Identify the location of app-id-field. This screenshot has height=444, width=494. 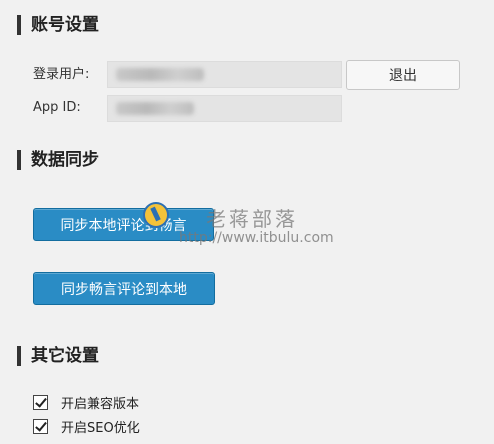
(224, 108).